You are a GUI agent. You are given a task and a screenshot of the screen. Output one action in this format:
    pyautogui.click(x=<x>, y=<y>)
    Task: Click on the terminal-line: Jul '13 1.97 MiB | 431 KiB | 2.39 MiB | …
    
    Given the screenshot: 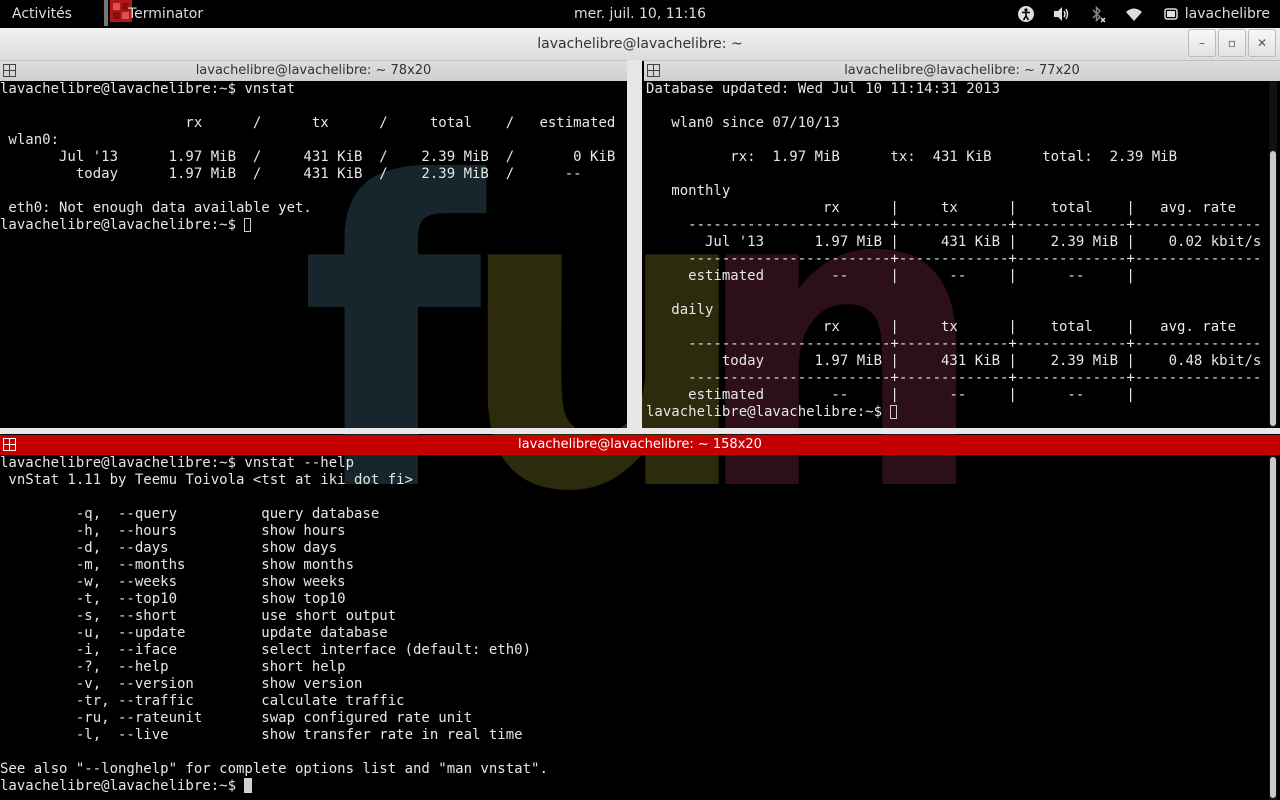 What is the action you would take?
    pyautogui.click(x=954, y=242)
    